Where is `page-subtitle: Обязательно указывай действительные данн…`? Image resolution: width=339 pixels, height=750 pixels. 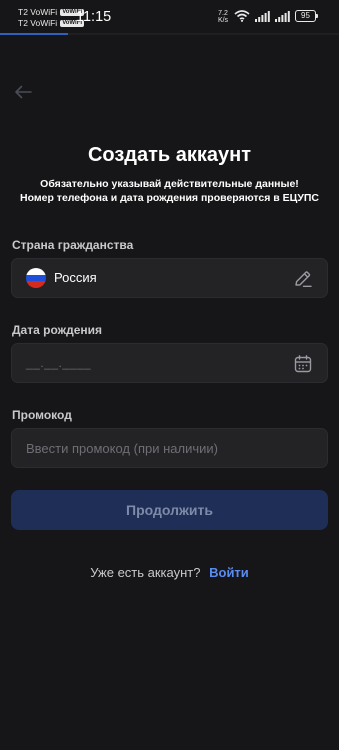 page-subtitle: Обязательно указывай действительные данн… is located at coordinates (169, 191).